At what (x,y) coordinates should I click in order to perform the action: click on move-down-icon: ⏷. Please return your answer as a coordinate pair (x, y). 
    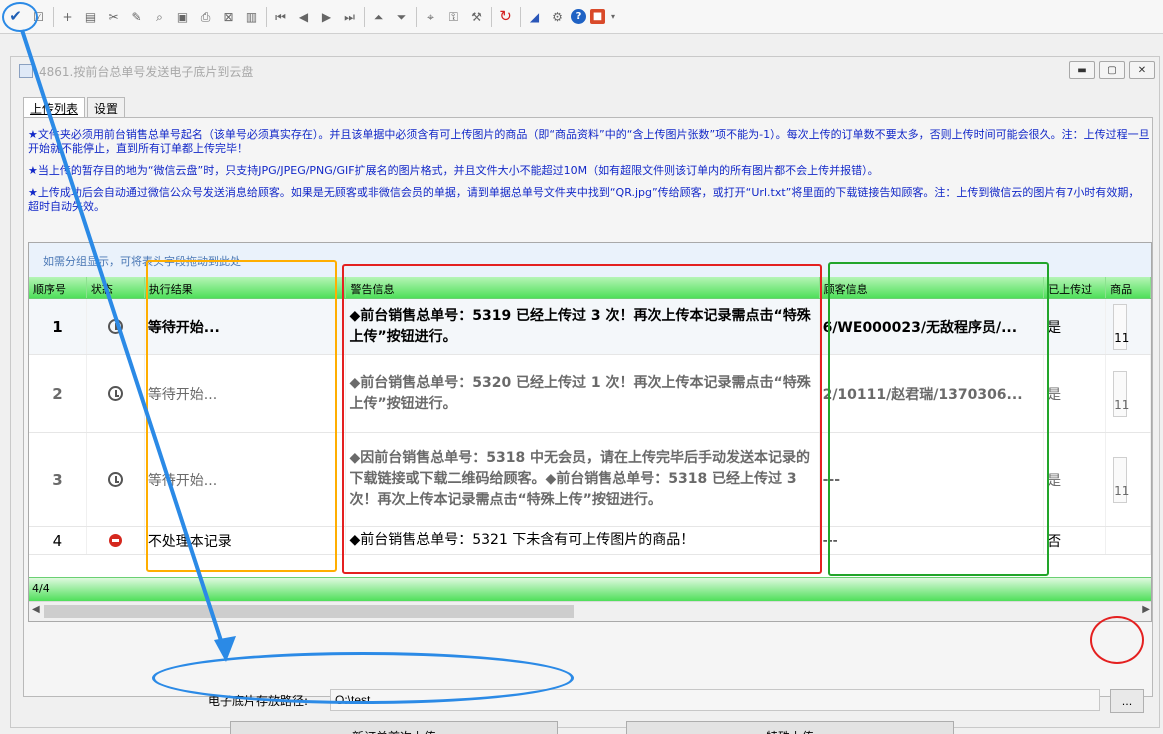
    Looking at the image, I should click on (401, 16).